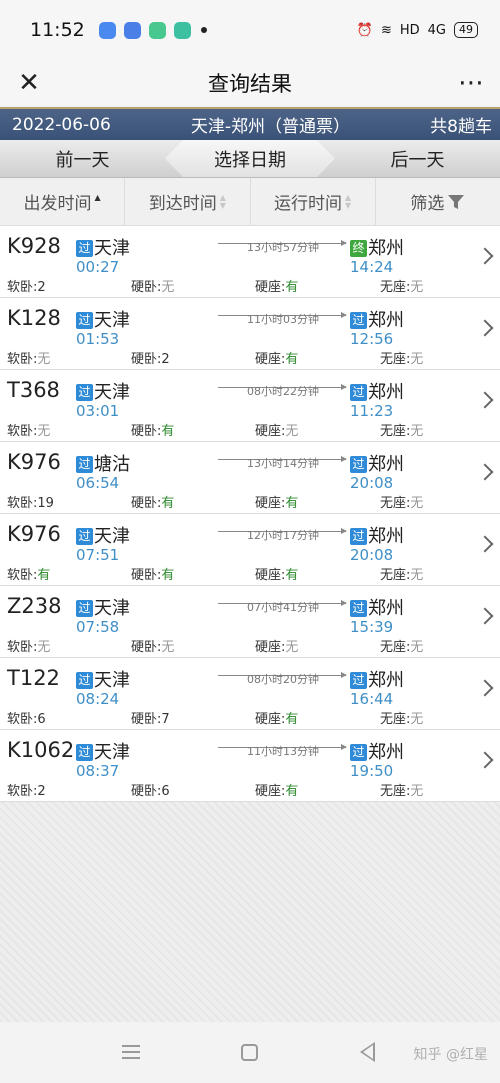 This screenshot has width=500, height=1083. Describe the element at coordinates (364, 30) in the screenshot. I see `alarm-icon: ⏰` at that location.